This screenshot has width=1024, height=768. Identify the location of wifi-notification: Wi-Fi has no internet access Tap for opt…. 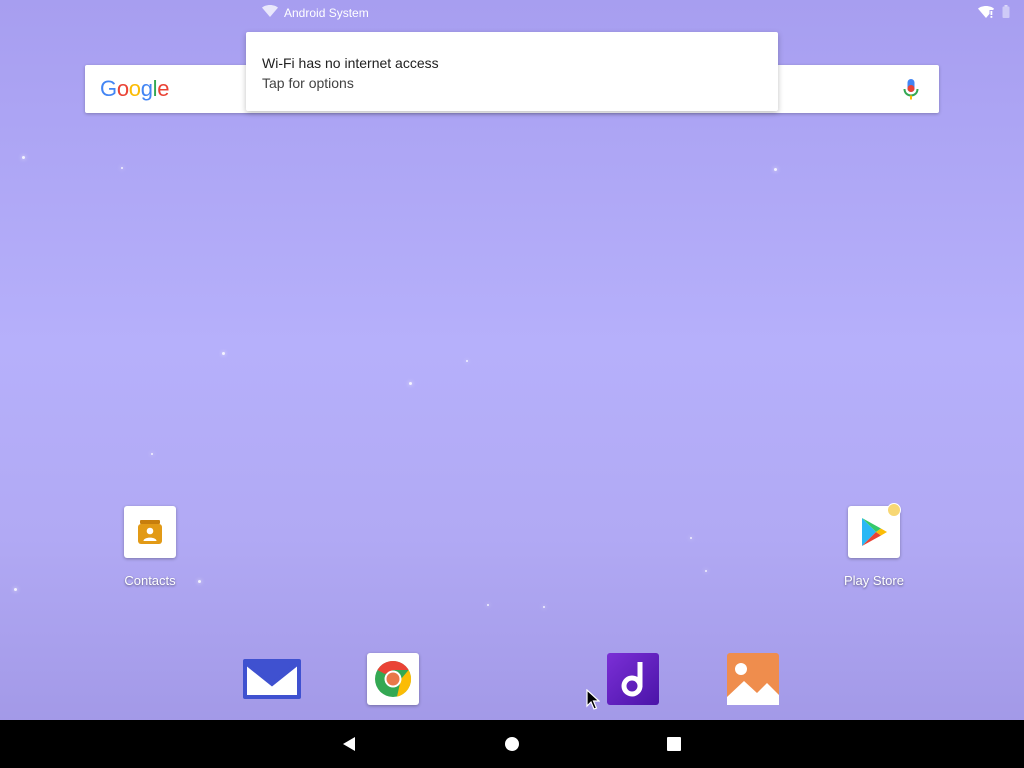
(512, 71).